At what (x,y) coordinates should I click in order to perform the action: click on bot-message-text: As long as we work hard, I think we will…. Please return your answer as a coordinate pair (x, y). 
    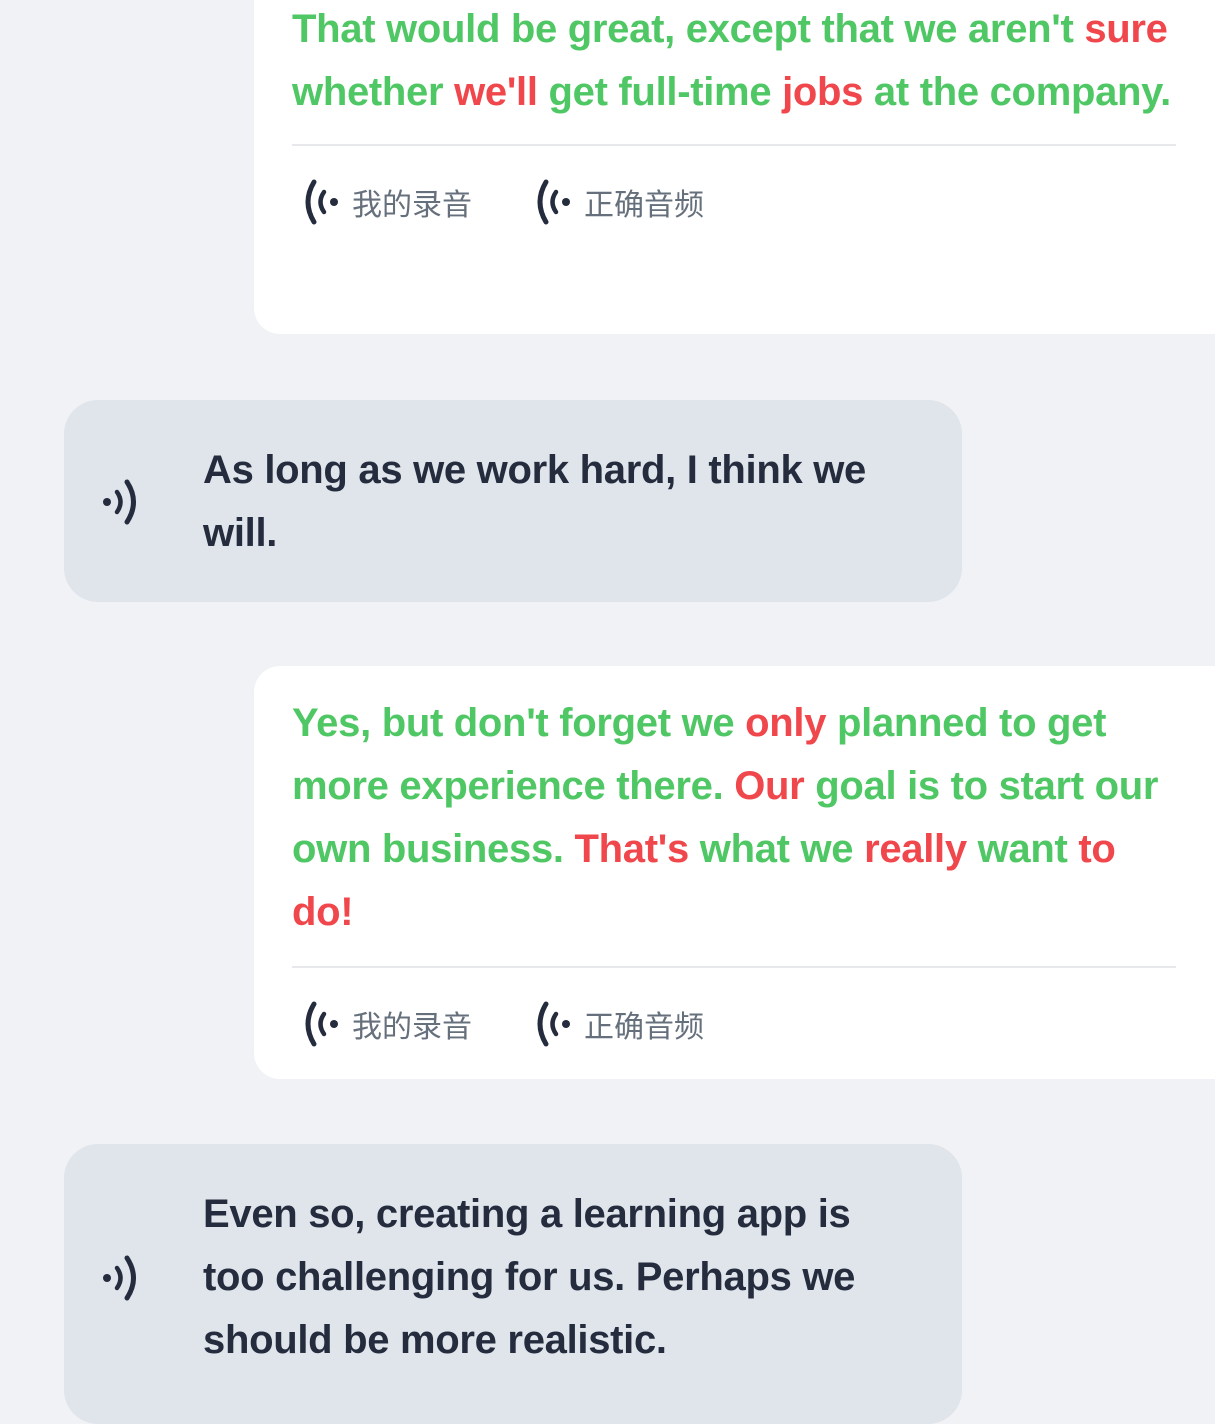
    Looking at the image, I should click on (534, 501).